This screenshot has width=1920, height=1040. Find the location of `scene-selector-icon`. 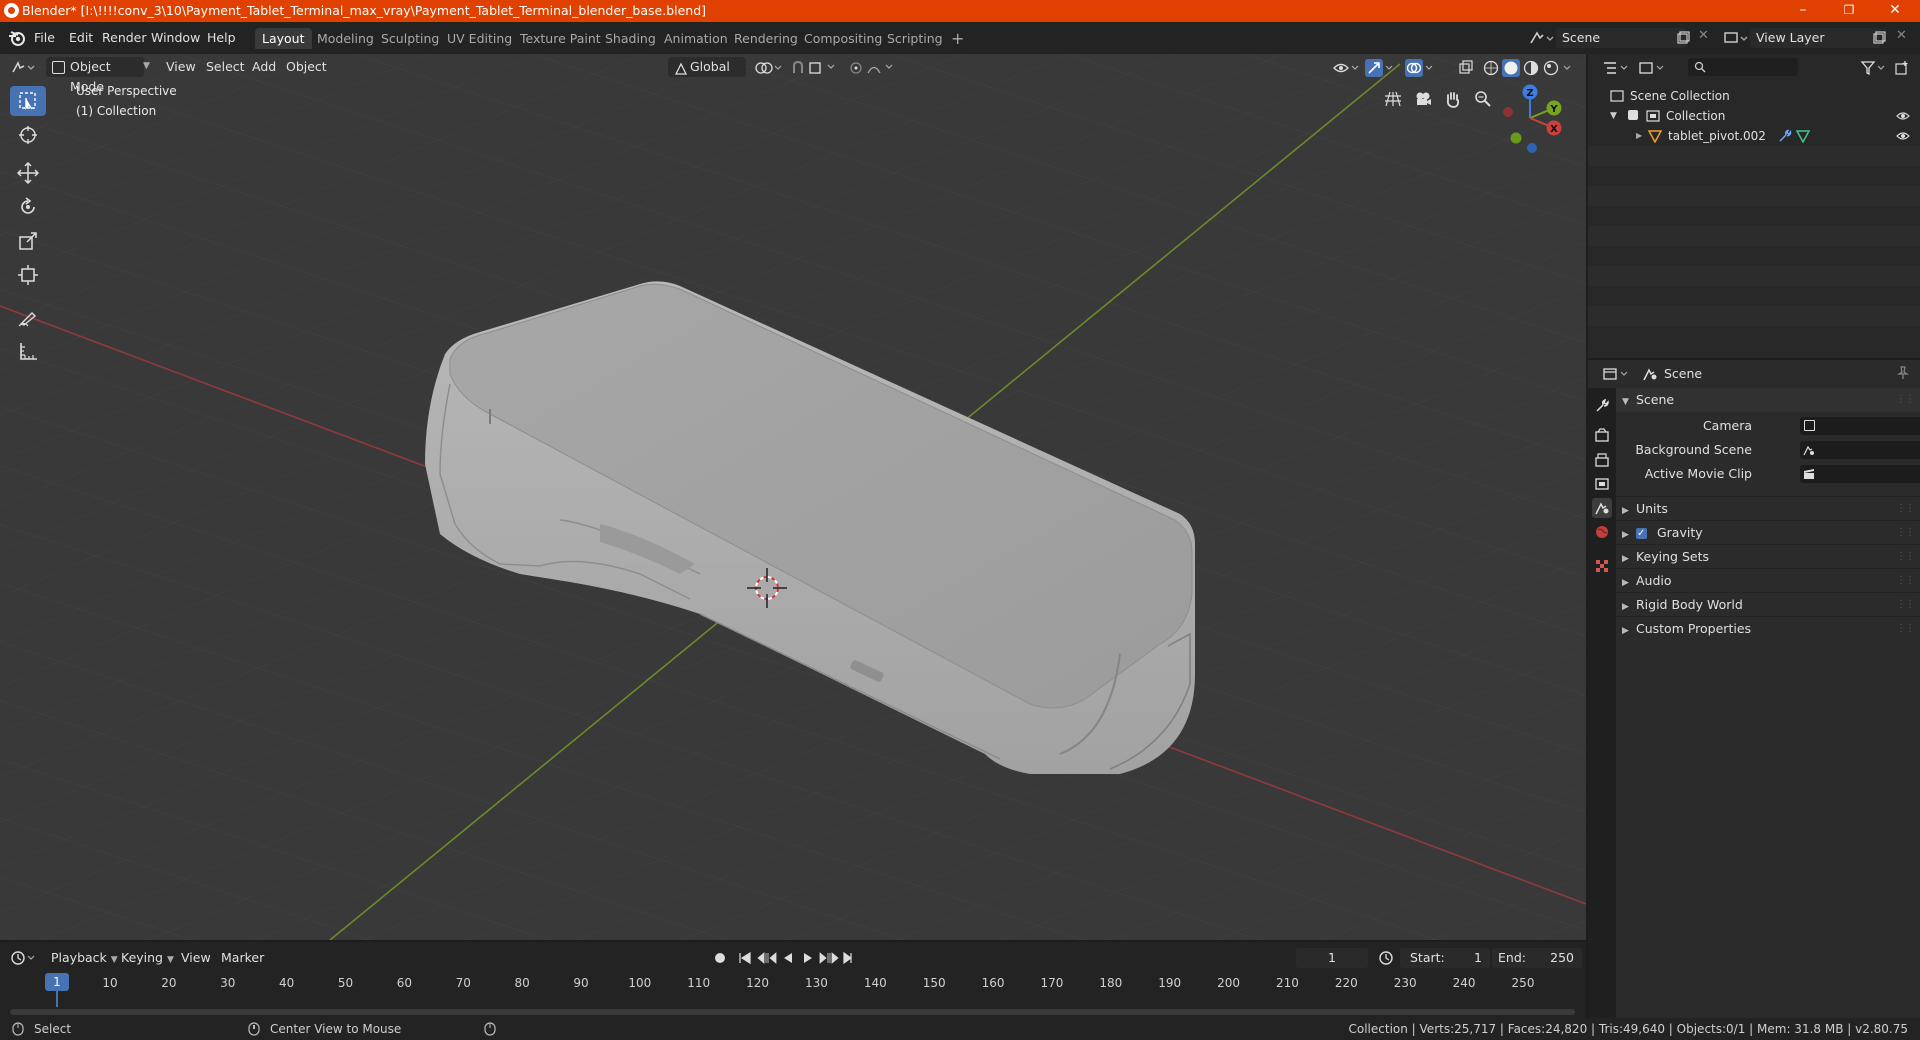

scene-selector-icon is located at coordinates (1541, 38).